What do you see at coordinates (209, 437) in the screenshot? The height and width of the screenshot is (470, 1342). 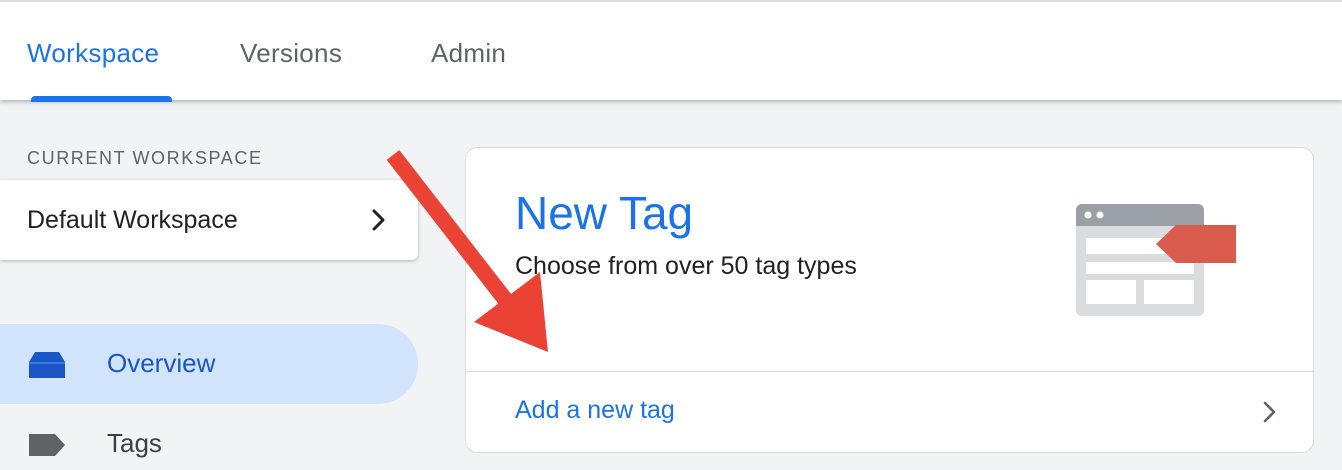 I see `sidebar-item-tags: Tags` at bounding box center [209, 437].